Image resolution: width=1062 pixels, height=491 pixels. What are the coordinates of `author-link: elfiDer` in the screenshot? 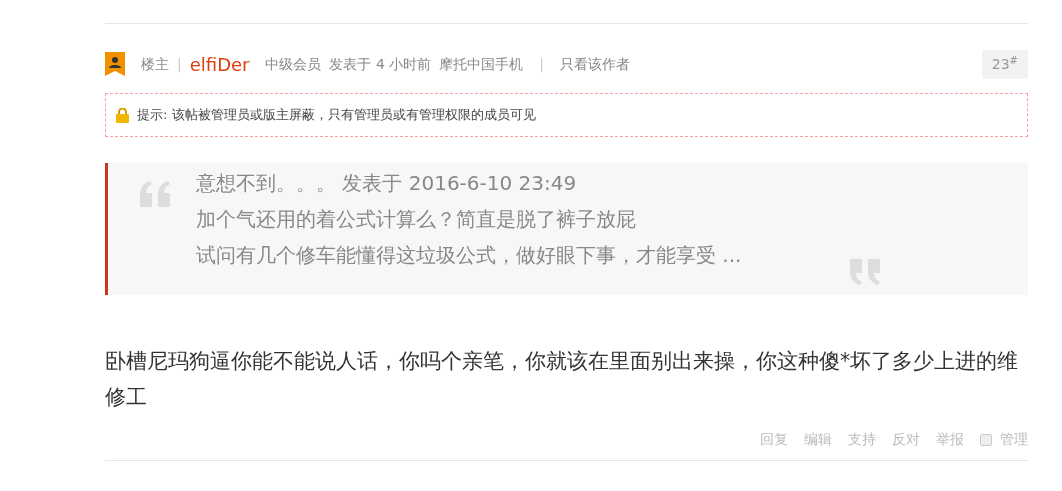 It's located at (219, 64).